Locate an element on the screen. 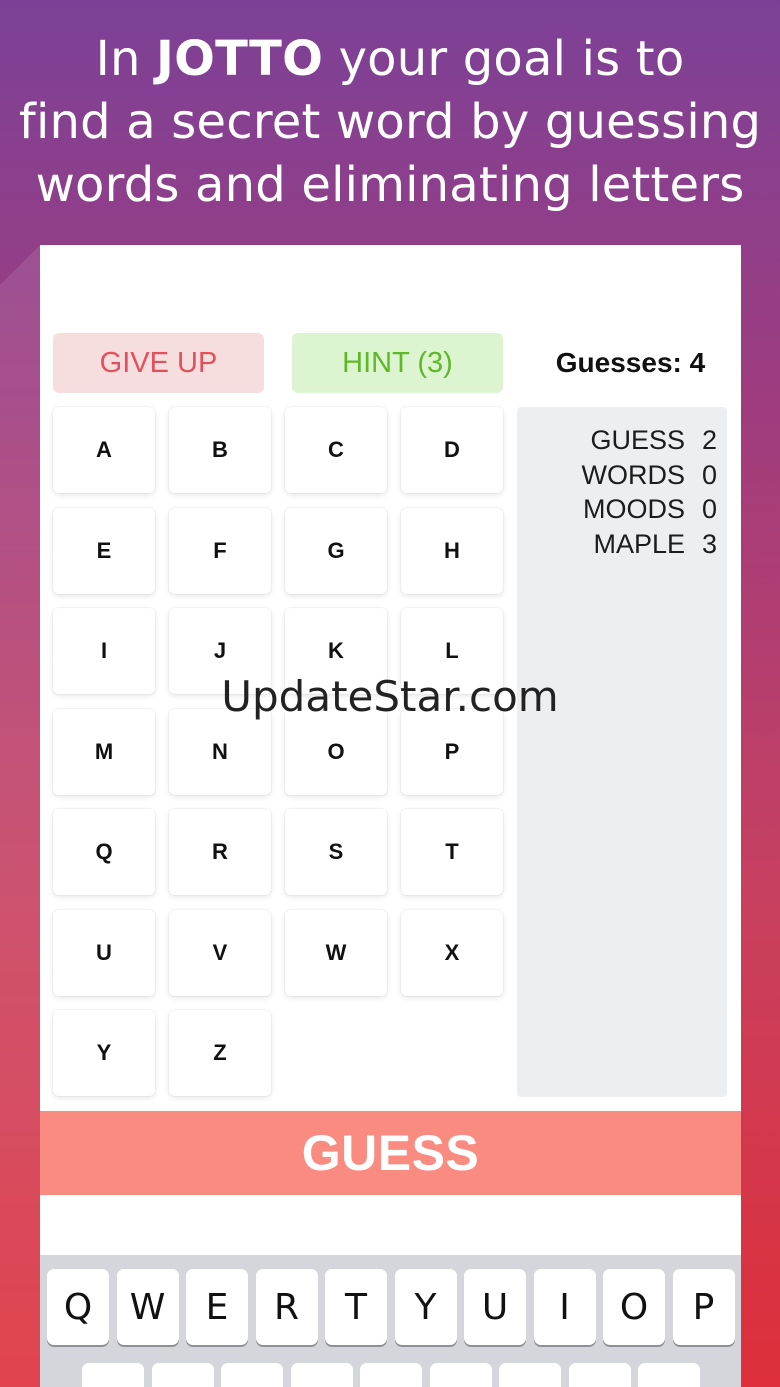 Image resolution: width=780 pixels, height=1387 pixels. keyboard-key-r: R is located at coordinates (286, 1307).